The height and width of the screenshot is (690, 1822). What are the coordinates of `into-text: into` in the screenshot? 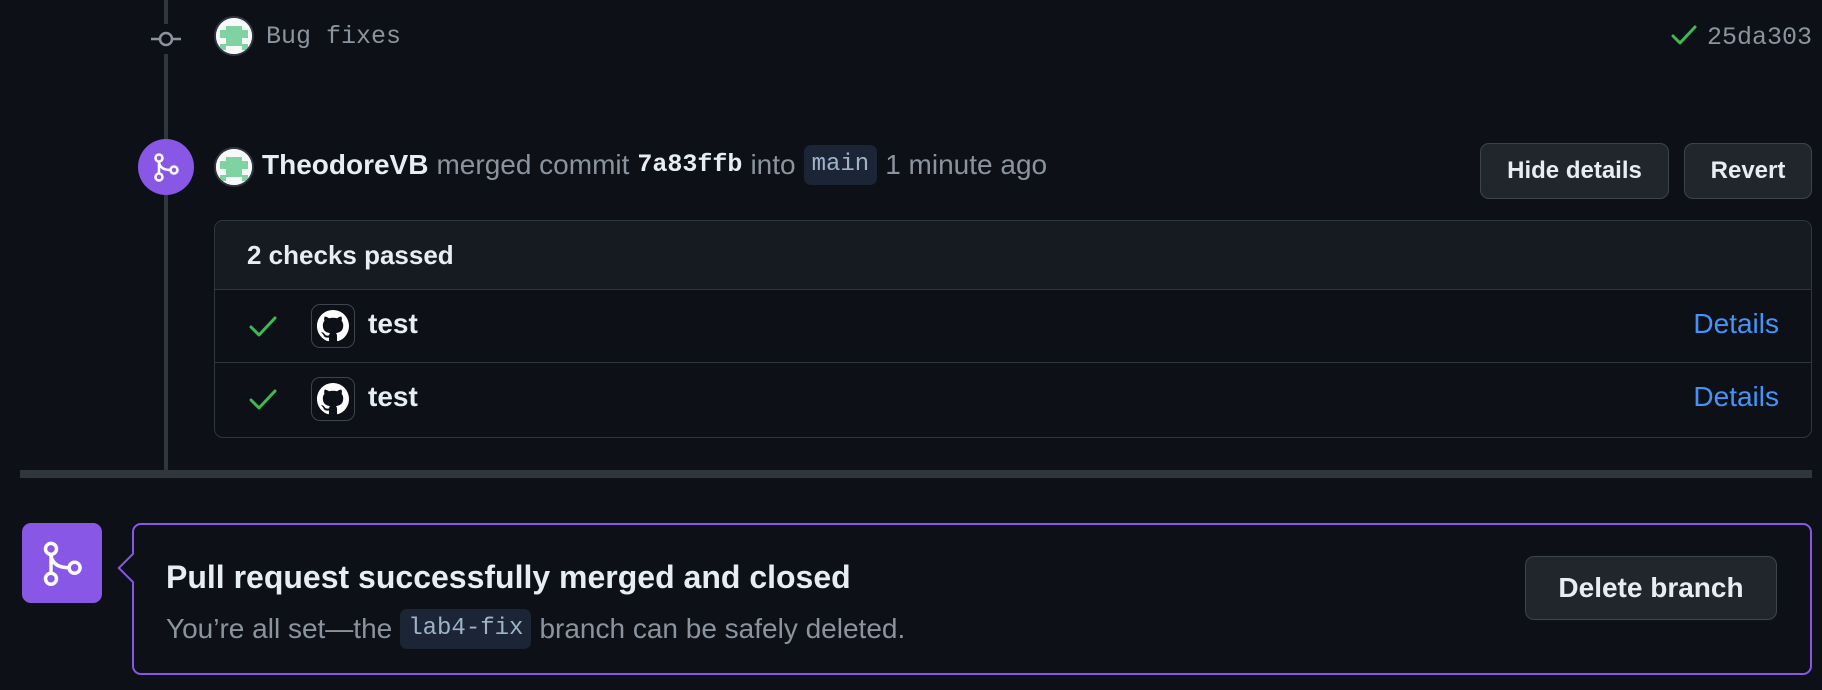 It's located at (773, 164).